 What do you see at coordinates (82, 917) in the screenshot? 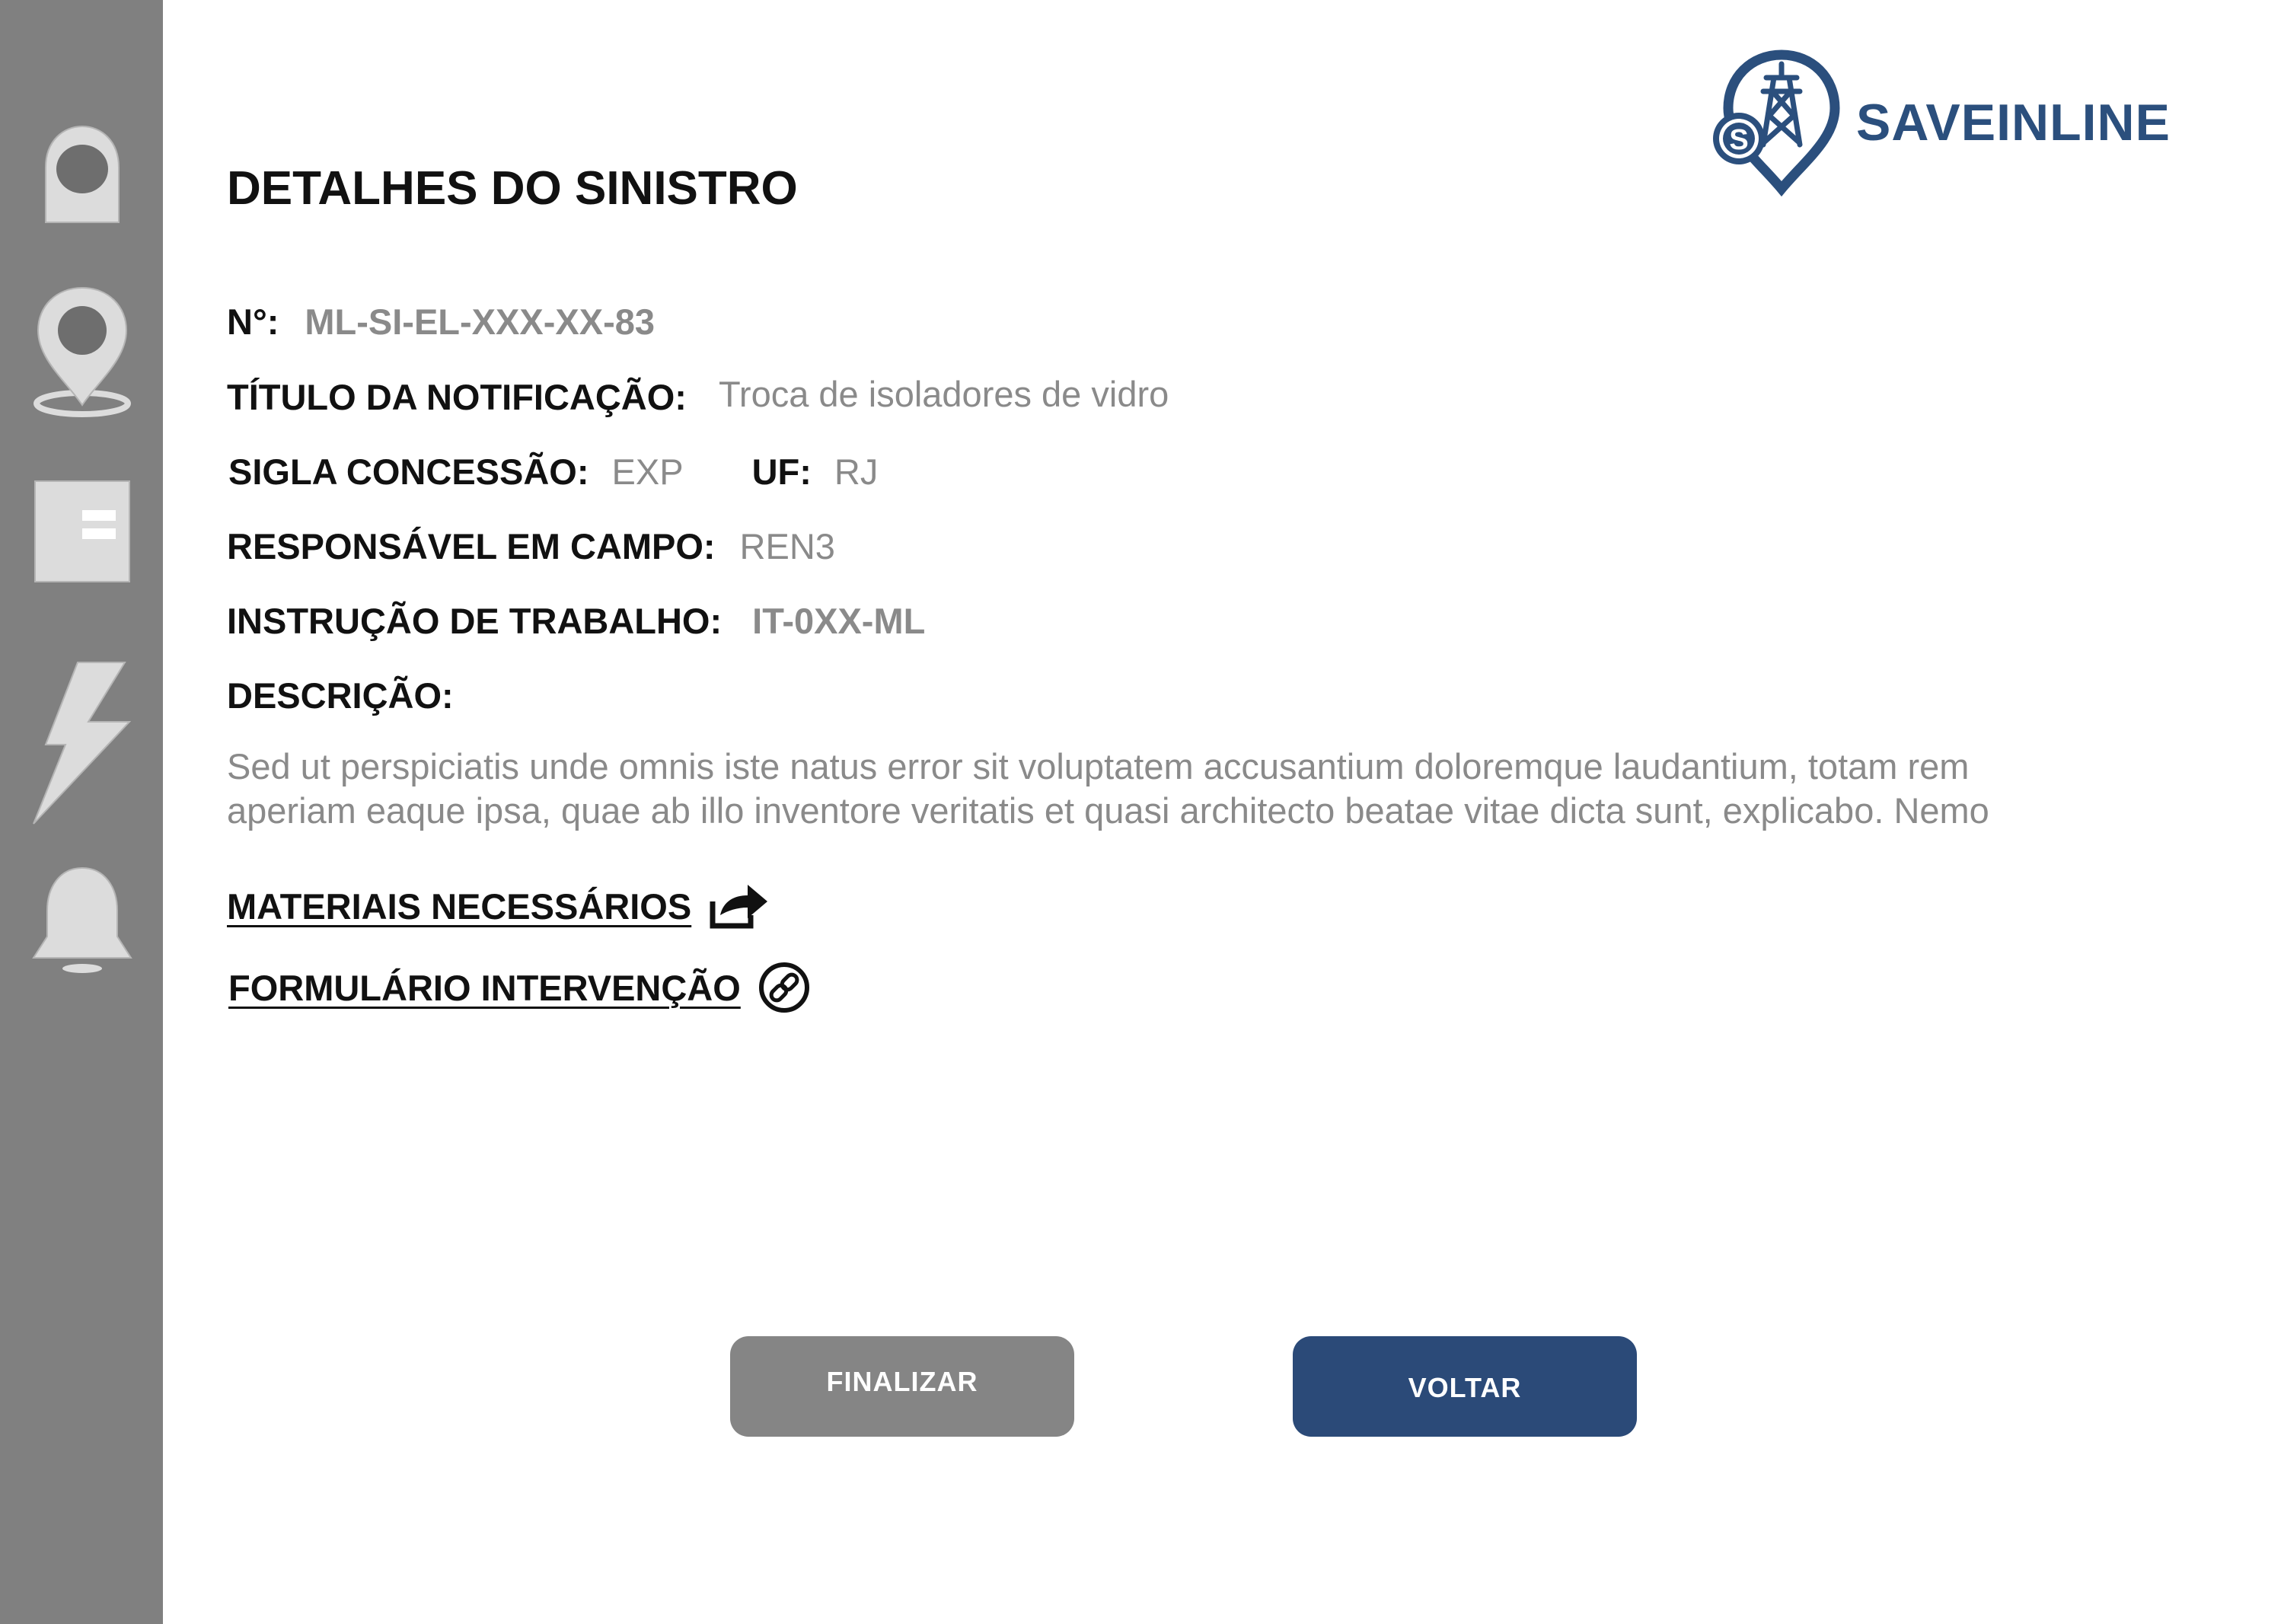
I see `bell-icon` at bounding box center [82, 917].